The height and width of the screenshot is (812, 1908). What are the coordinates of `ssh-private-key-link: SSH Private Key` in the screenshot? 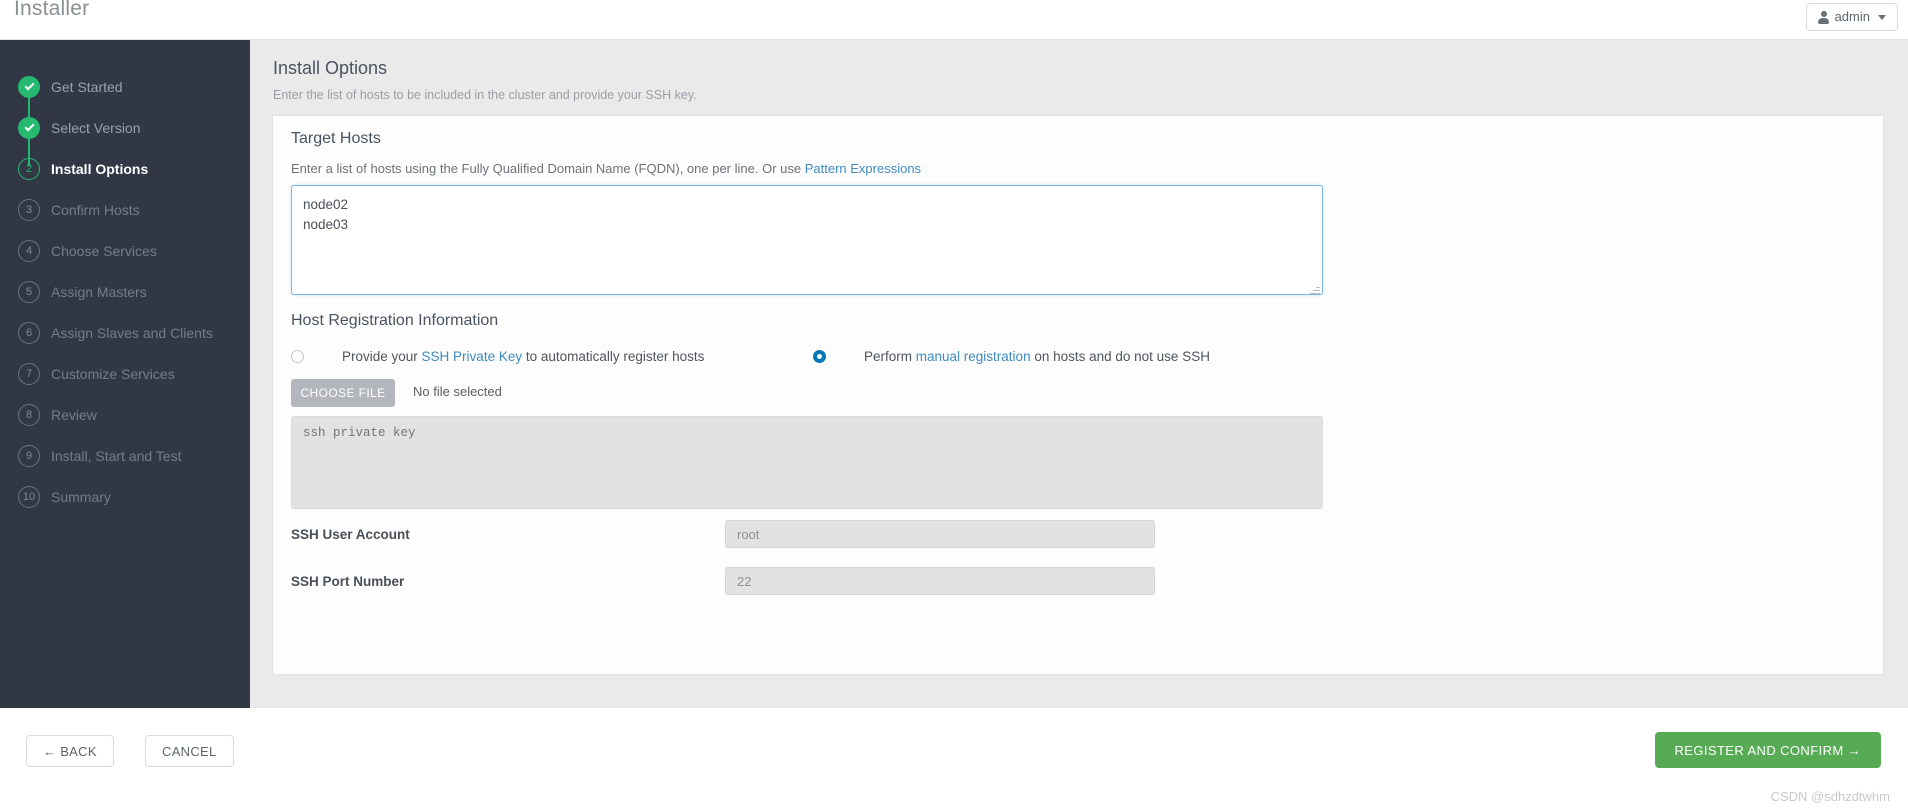 It's located at (472, 356).